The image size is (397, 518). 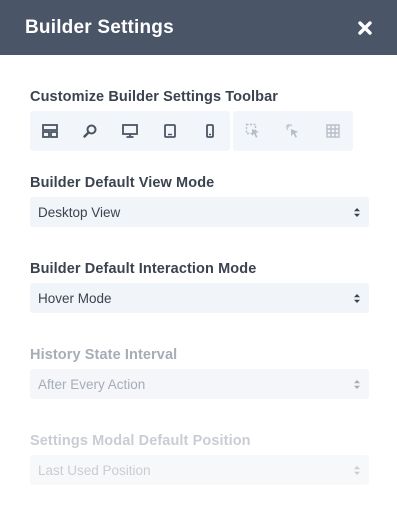 I want to click on hover-mode-icon, so click(x=293, y=131).